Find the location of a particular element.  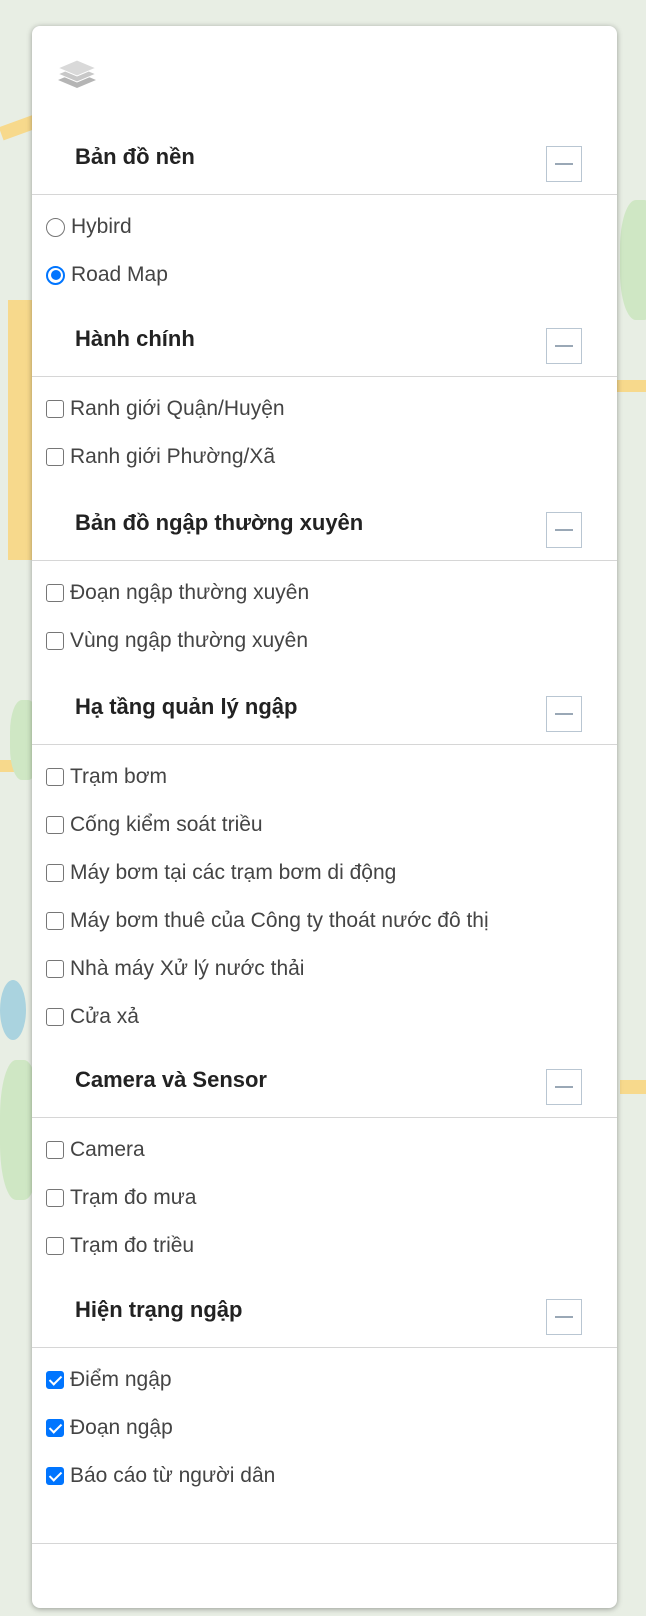

checkbox-option: Camera is located at coordinates (95, 1150).